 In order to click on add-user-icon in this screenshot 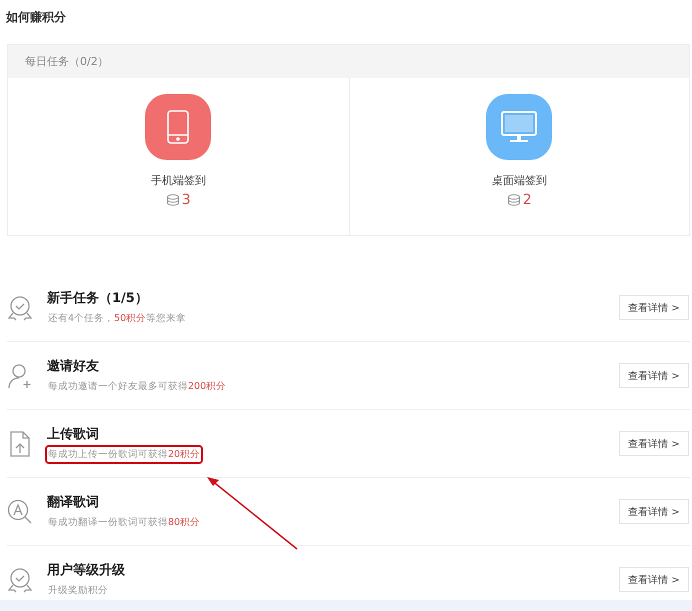, I will do `click(20, 375)`.